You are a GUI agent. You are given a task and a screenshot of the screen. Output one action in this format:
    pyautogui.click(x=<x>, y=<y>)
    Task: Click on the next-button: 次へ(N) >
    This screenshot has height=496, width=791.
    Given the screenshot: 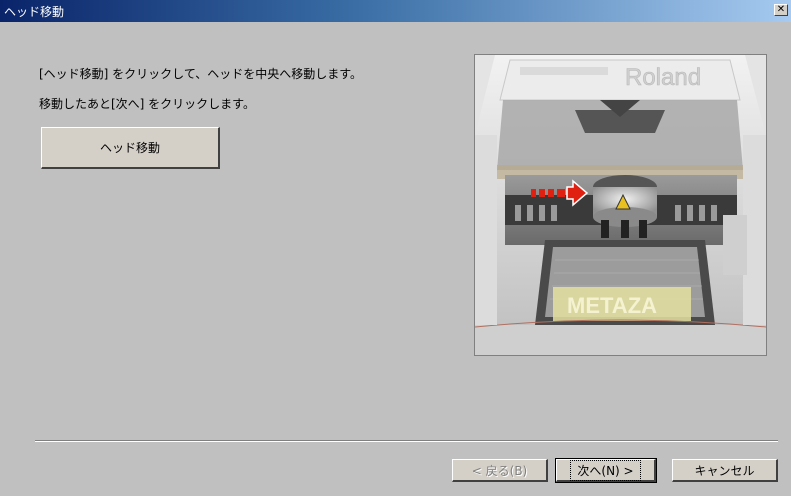 What is the action you would take?
    pyautogui.click(x=606, y=470)
    